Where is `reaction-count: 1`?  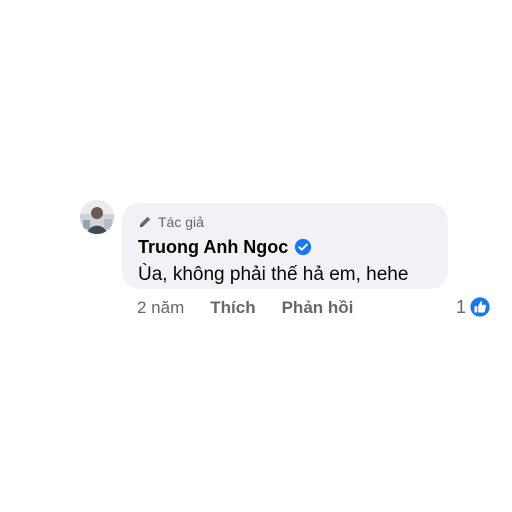 reaction-count: 1 is located at coordinates (461, 306).